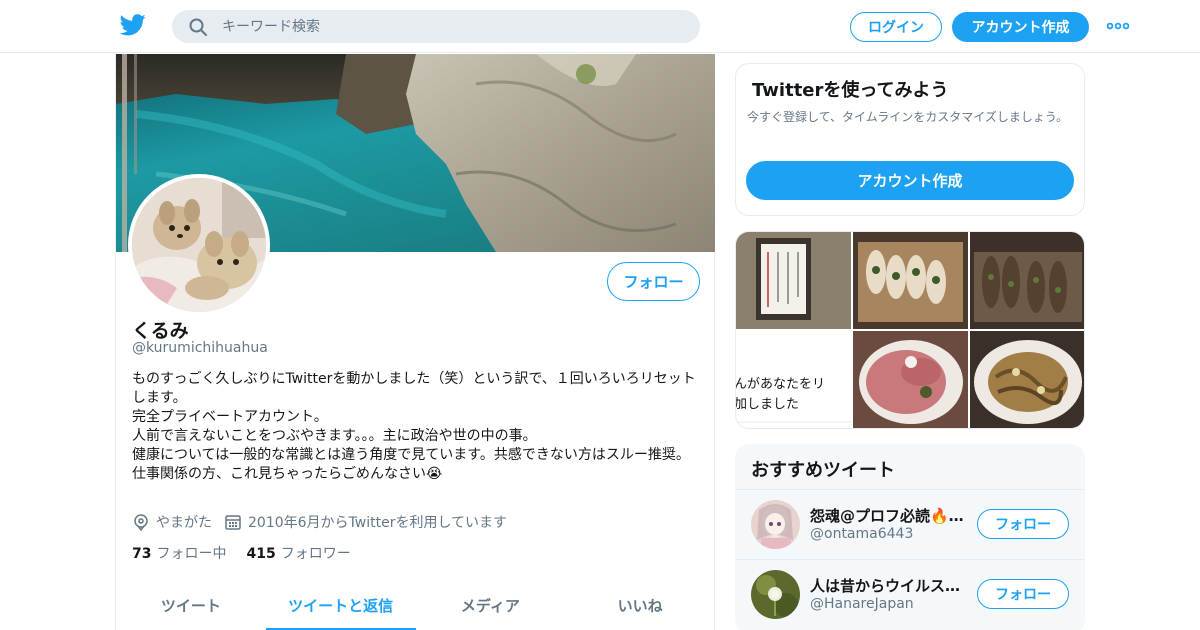 This screenshot has height=630, width=1200. I want to click on location-text: やまがた, so click(184, 523).